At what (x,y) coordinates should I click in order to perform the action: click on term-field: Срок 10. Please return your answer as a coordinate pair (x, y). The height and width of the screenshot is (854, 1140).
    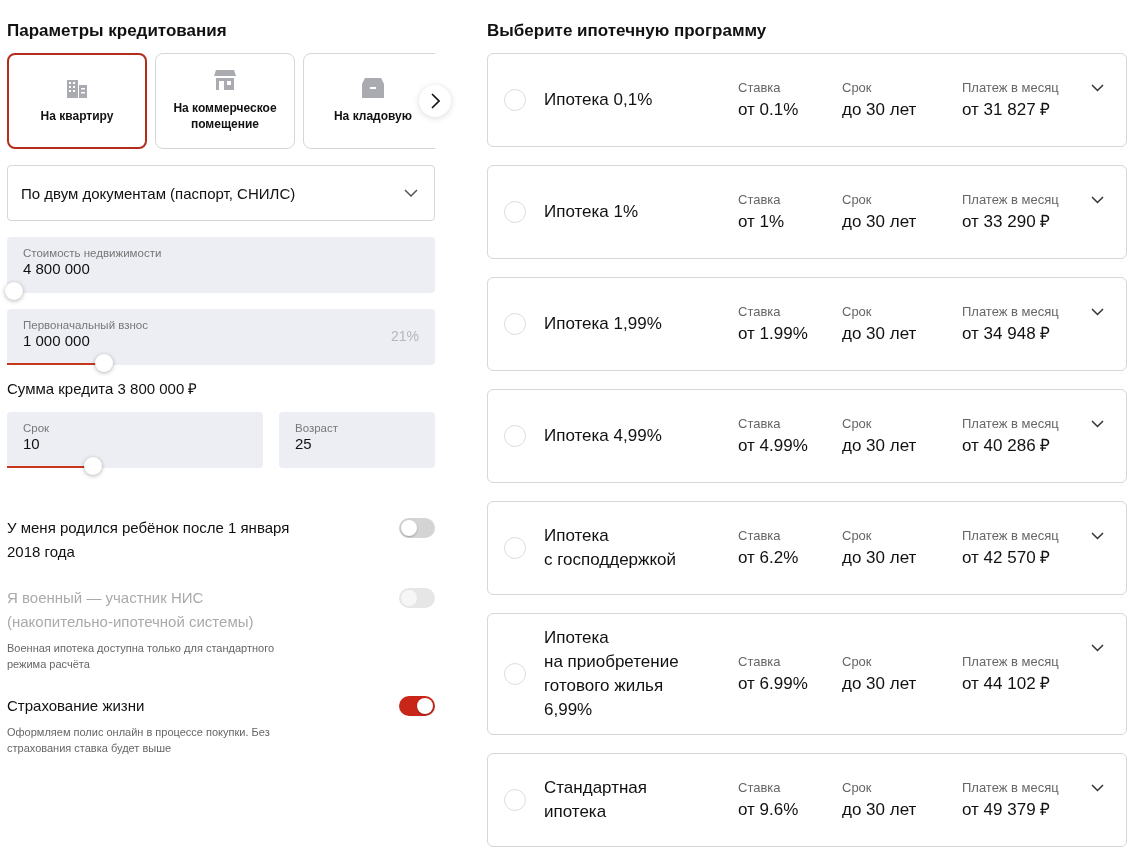
    Looking at the image, I should click on (135, 440).